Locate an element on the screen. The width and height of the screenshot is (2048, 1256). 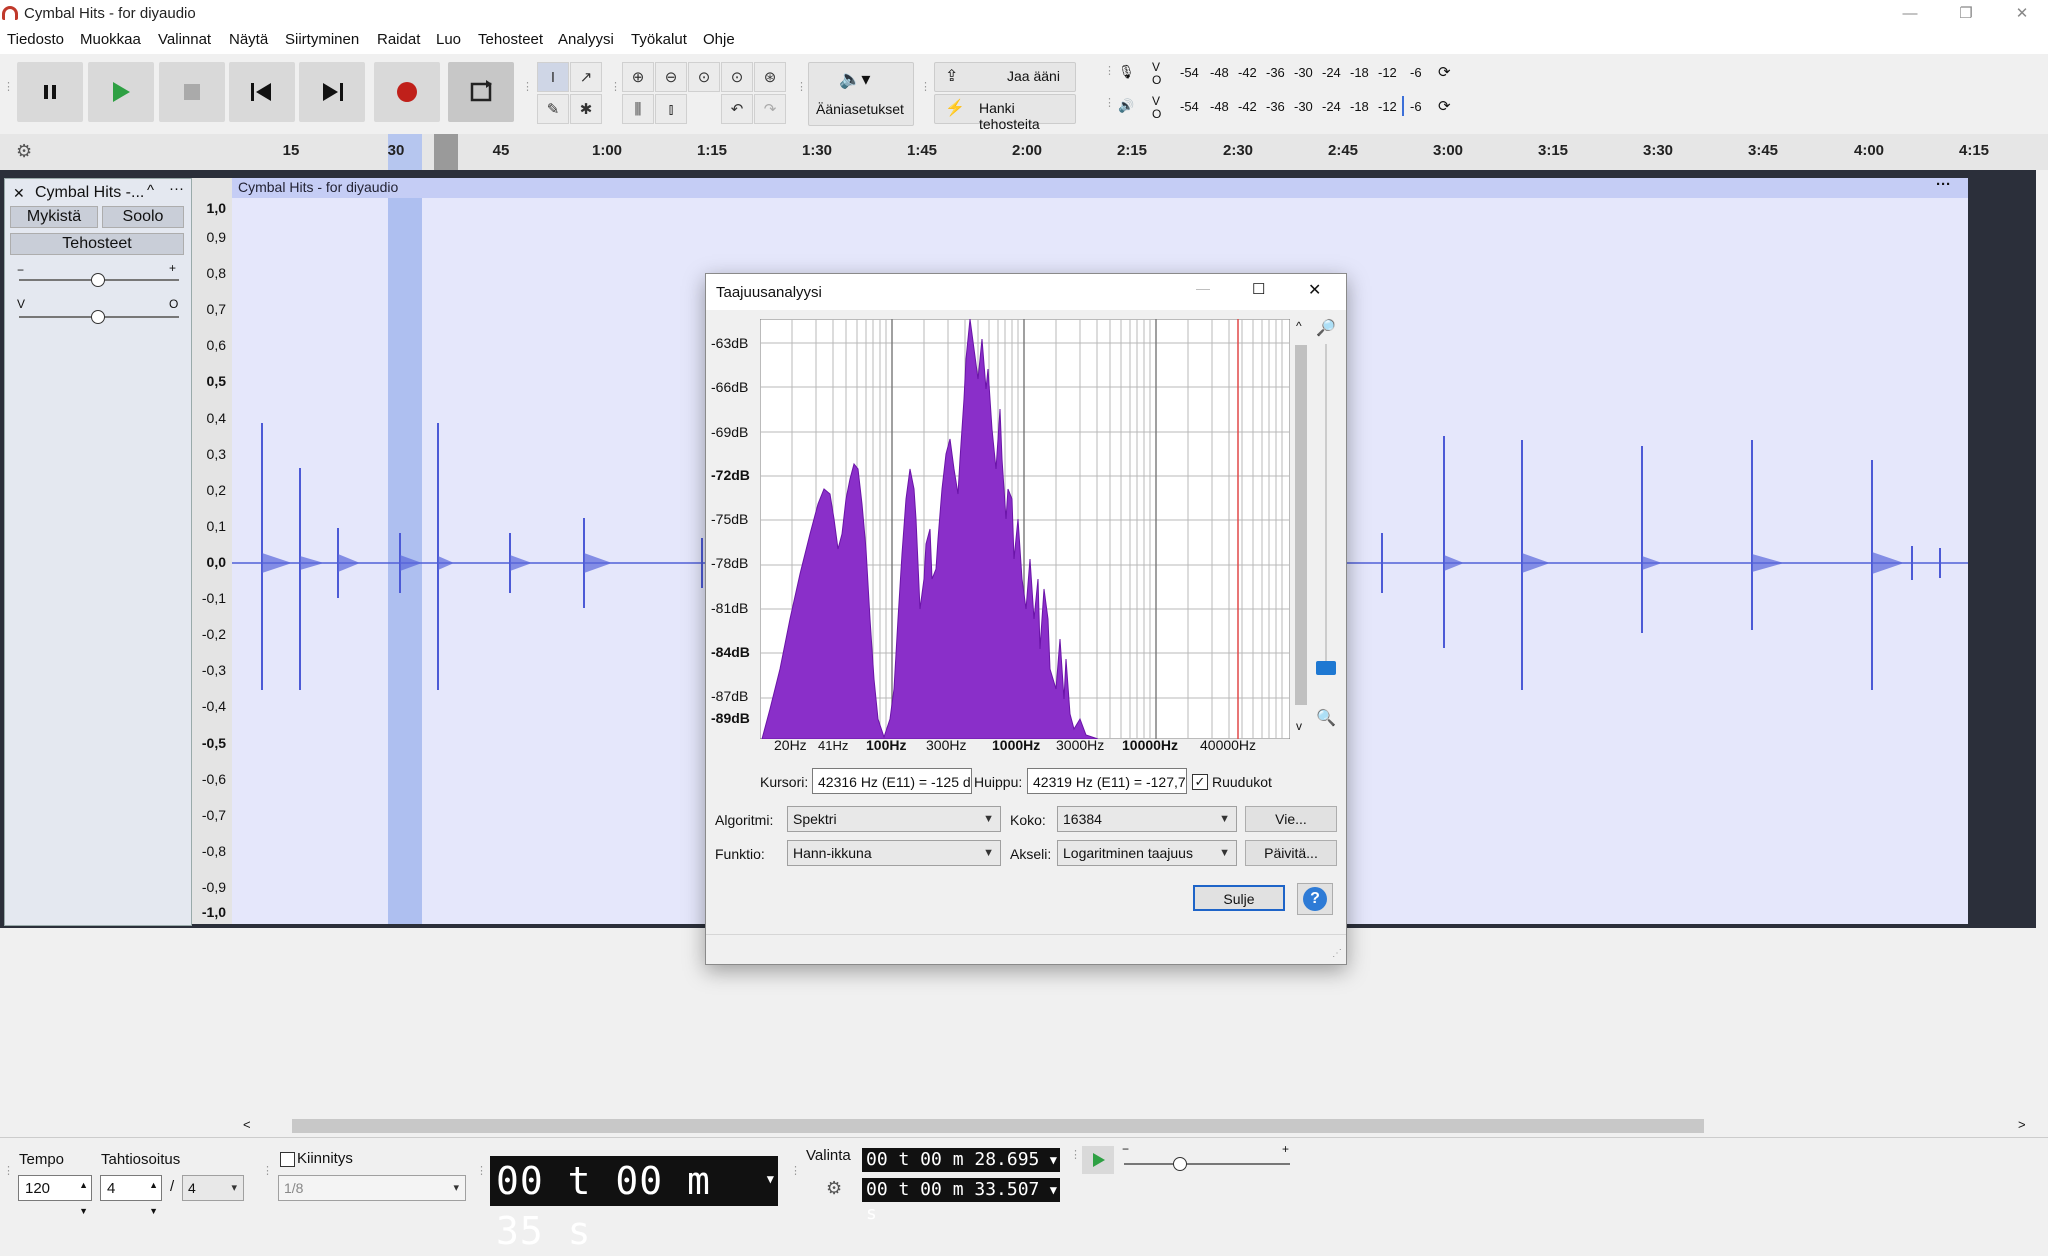
skip-to-end-button is located at coordinates (332, 92).